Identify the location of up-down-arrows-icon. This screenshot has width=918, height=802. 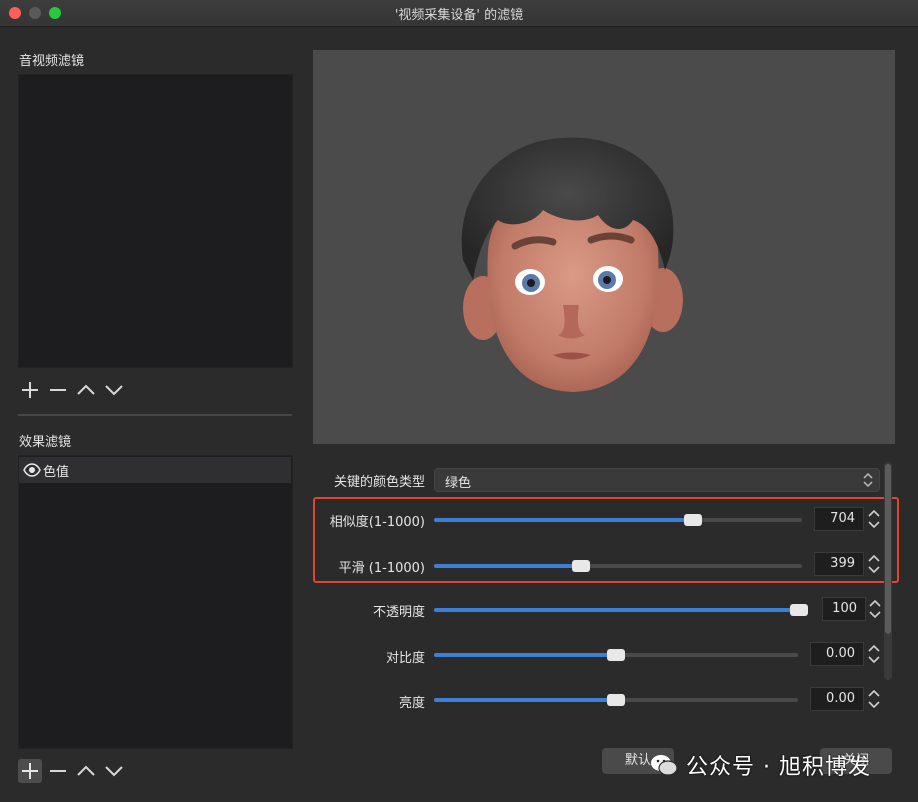
(868, 480).